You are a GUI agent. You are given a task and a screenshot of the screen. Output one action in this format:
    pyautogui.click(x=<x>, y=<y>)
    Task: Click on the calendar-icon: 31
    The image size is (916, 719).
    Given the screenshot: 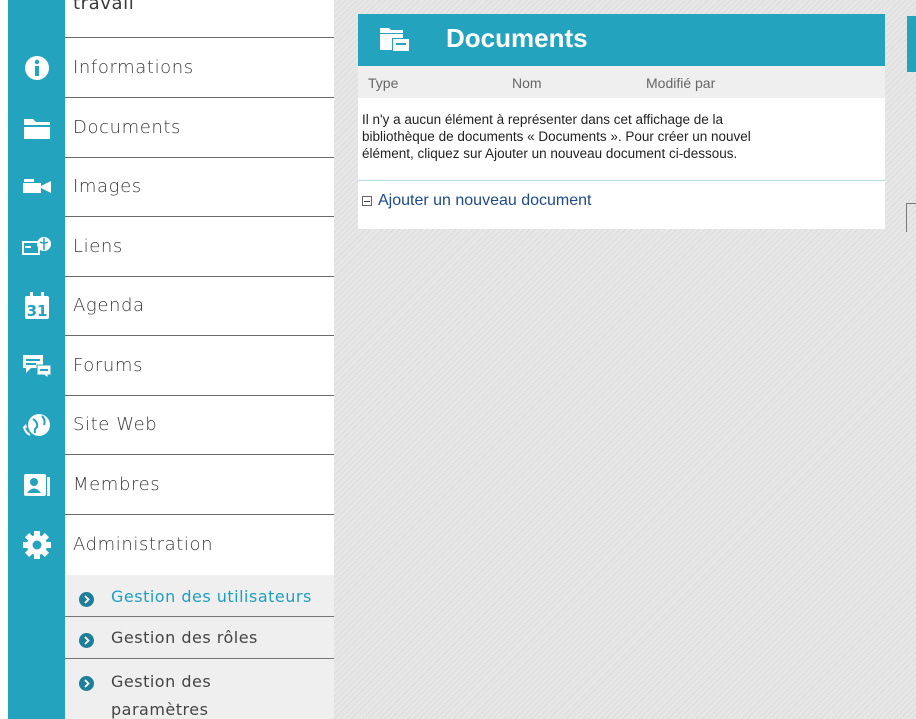 What is the action you would take?
    pyautogui.click(x=36, y=306)
    